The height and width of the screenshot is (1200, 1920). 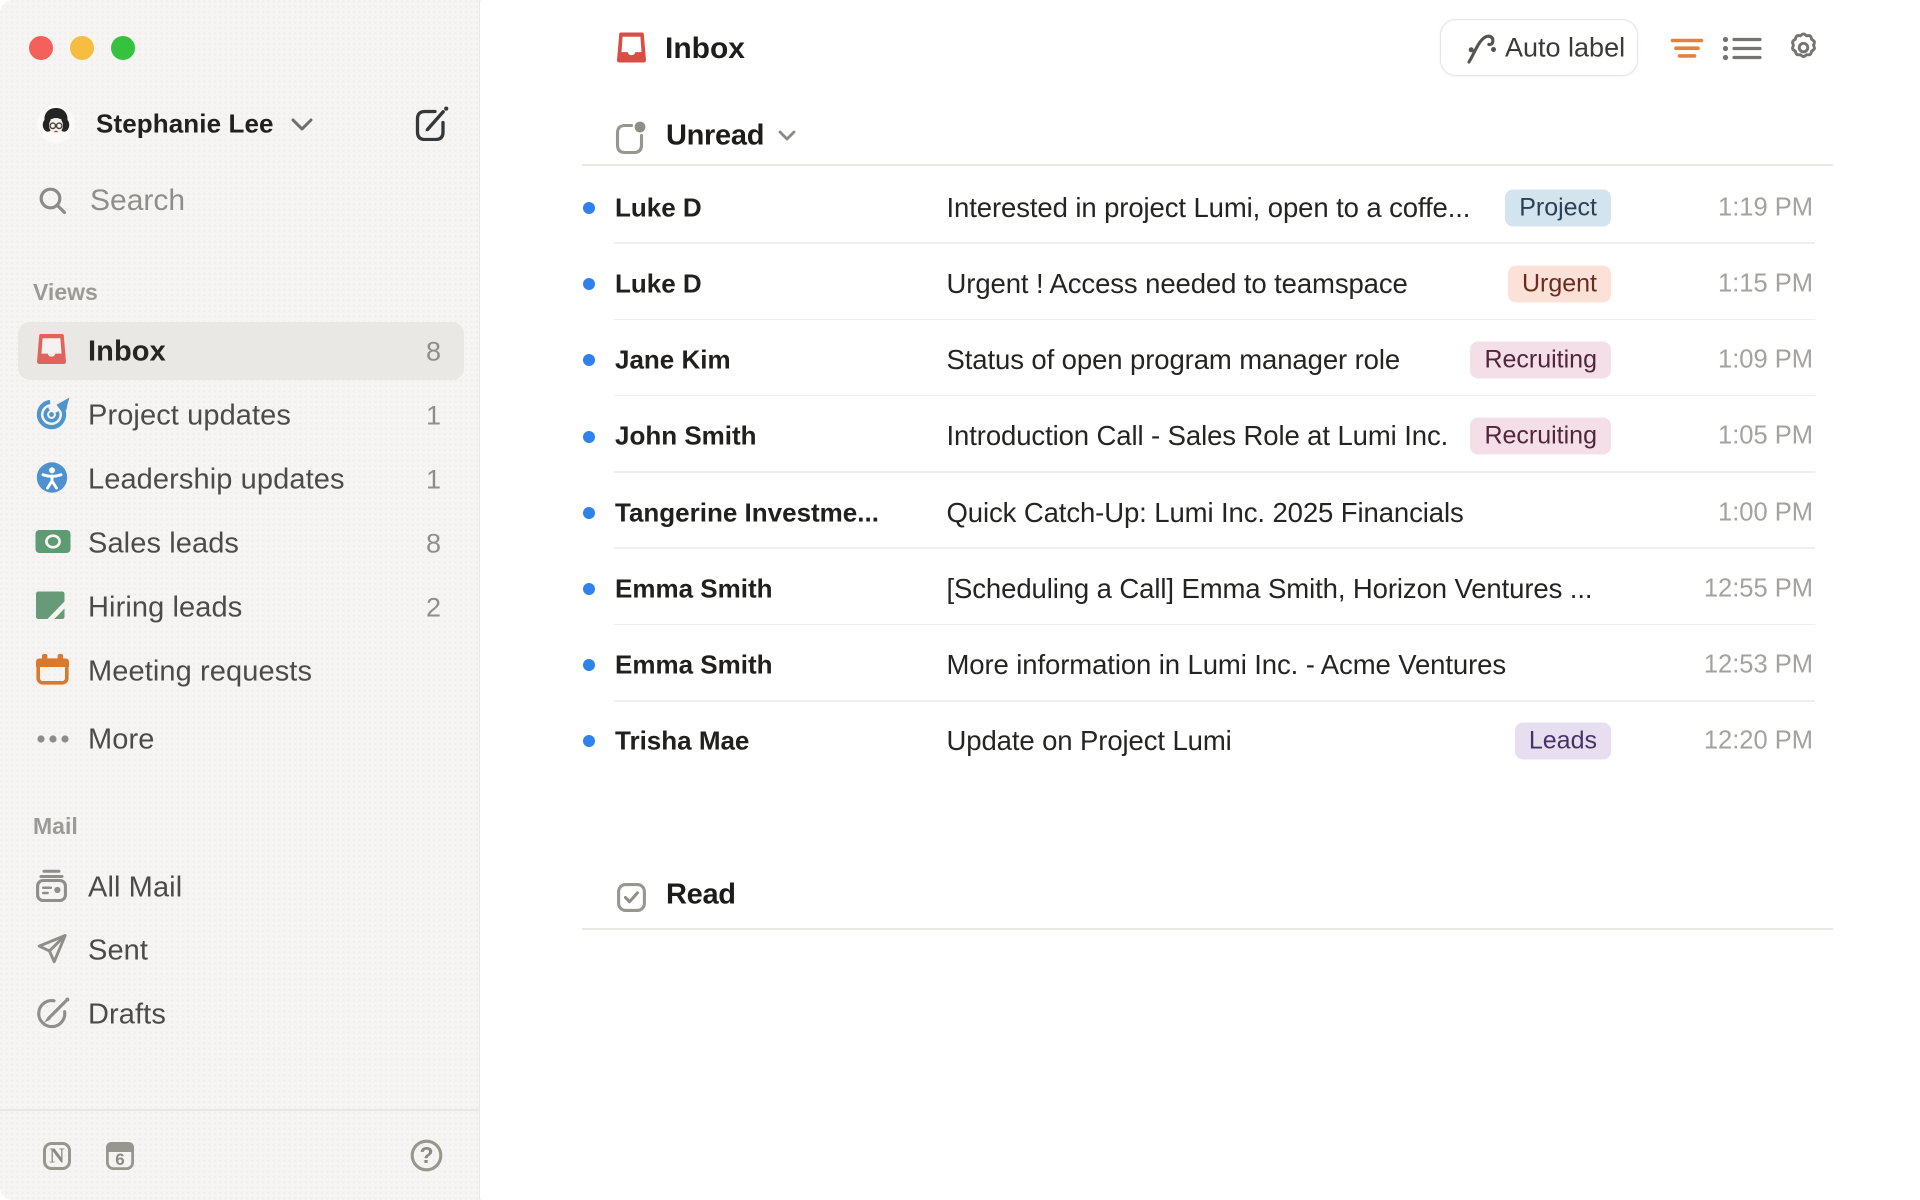 What do you see at coordinates (119, 1159) in the screenshot?
I see `svg-text: 6` at bounding box center [119, 1159].